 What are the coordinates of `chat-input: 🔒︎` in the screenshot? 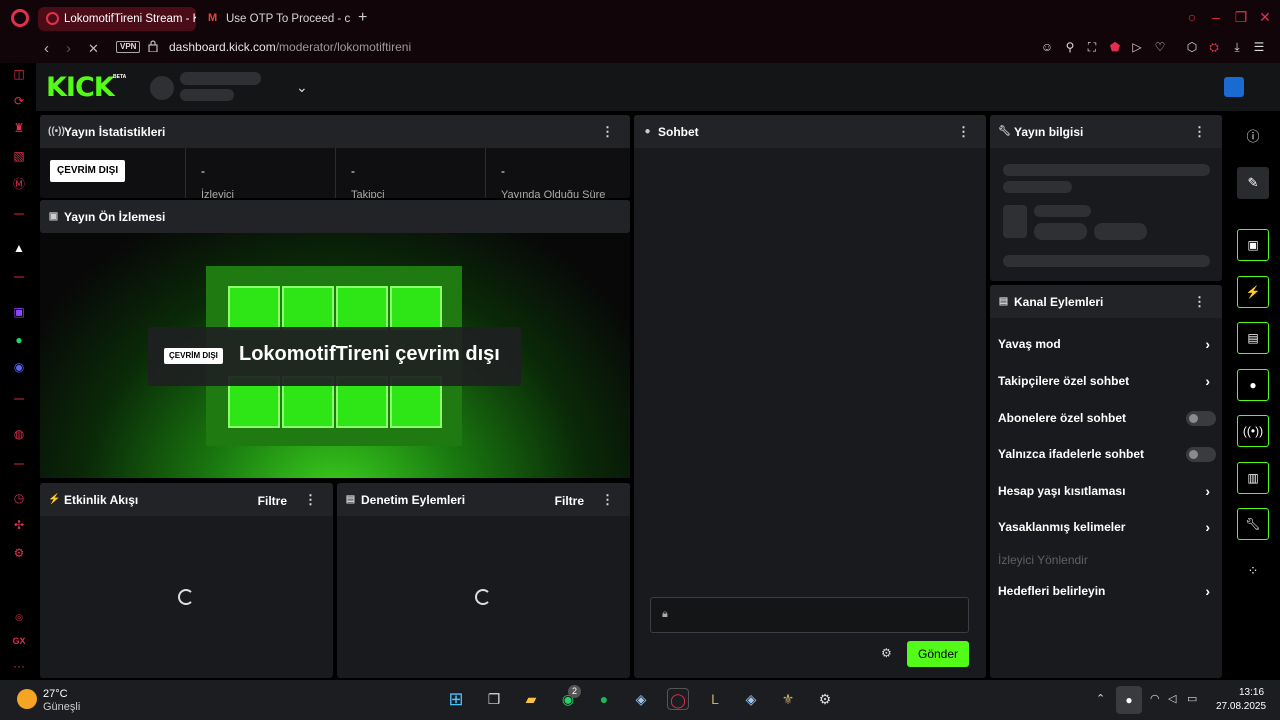 It's located at (809, 615).